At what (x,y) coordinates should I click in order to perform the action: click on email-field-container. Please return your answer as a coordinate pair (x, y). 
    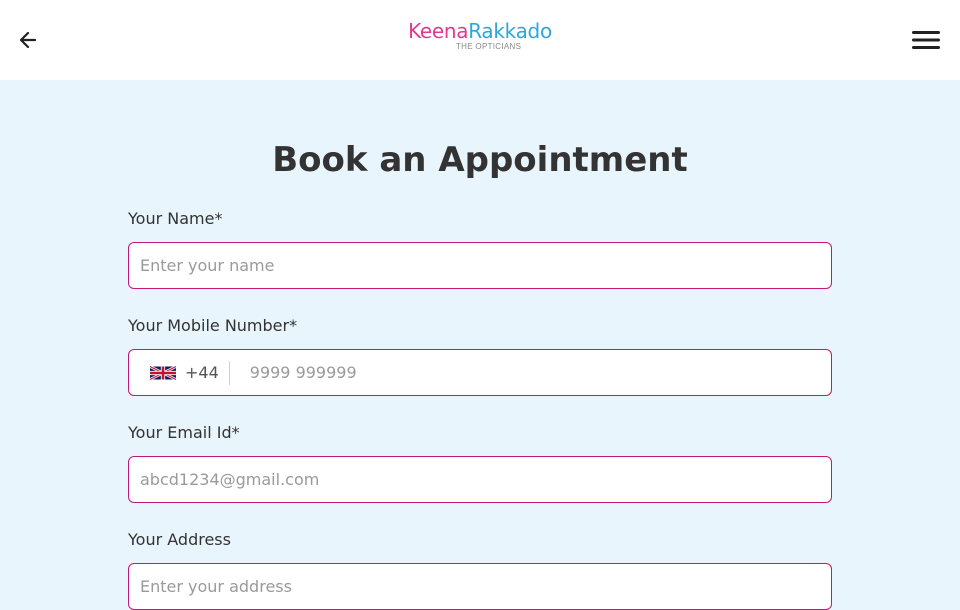
    Looking at the image, I should click on (480, 479).